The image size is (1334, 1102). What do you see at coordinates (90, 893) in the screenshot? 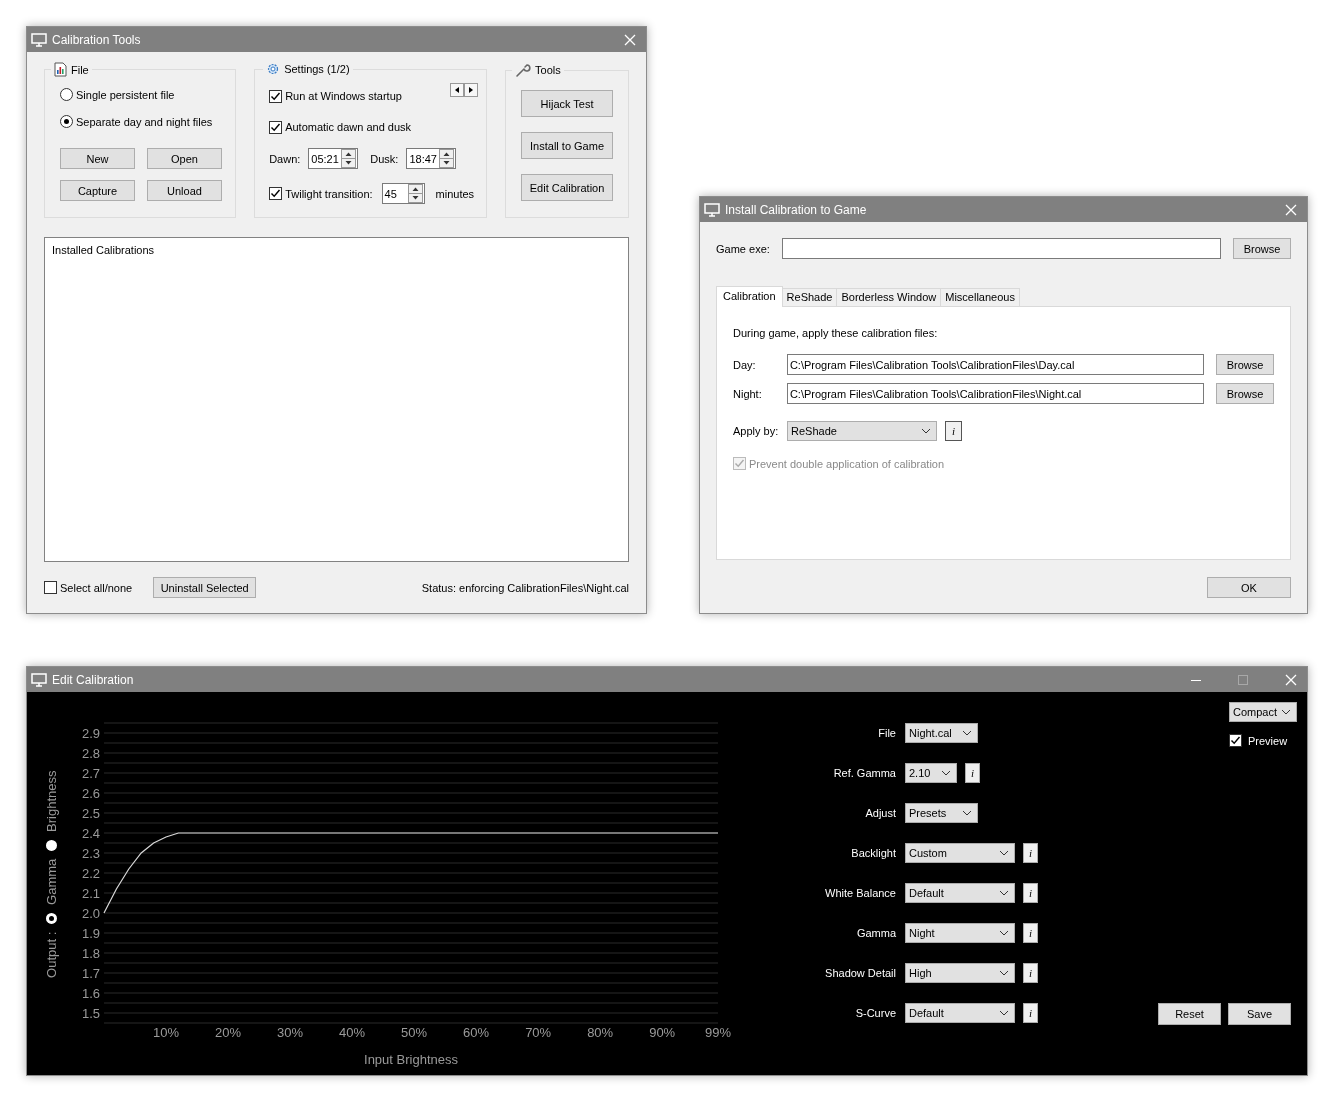
I see `y-tick-label: 2.1` at bounding box center [90, 893].